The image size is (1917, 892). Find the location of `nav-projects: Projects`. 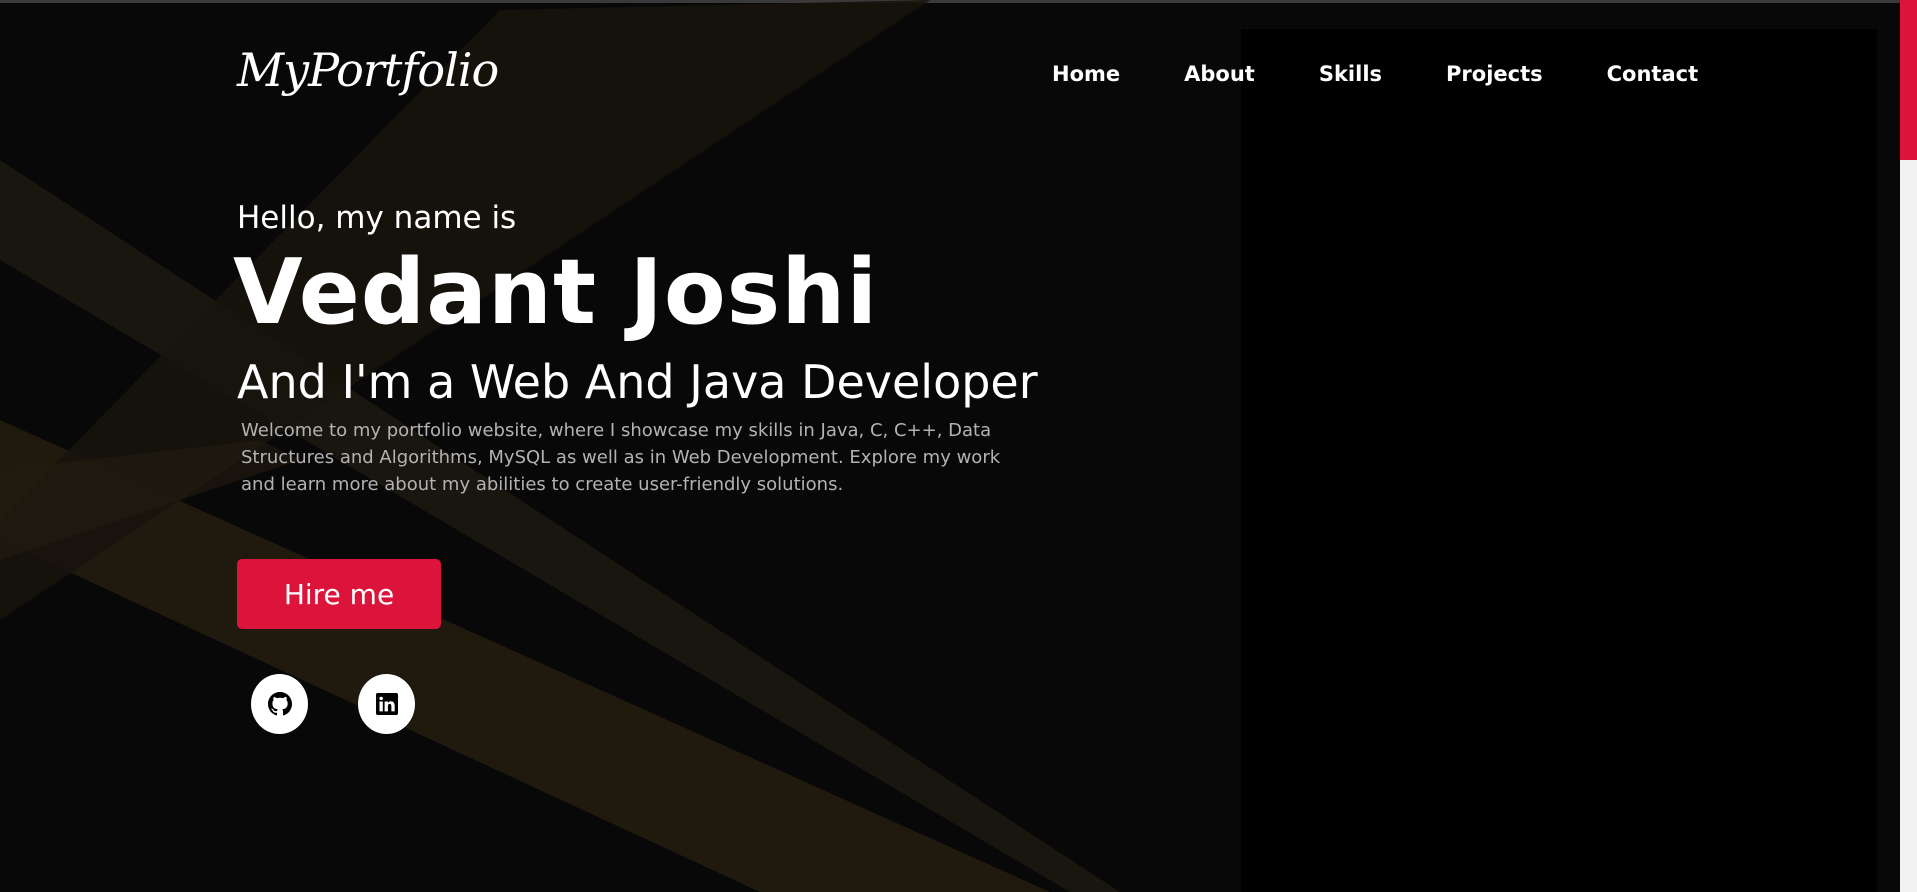

nav-projects: Projects is located at coordinates (1494, 74).